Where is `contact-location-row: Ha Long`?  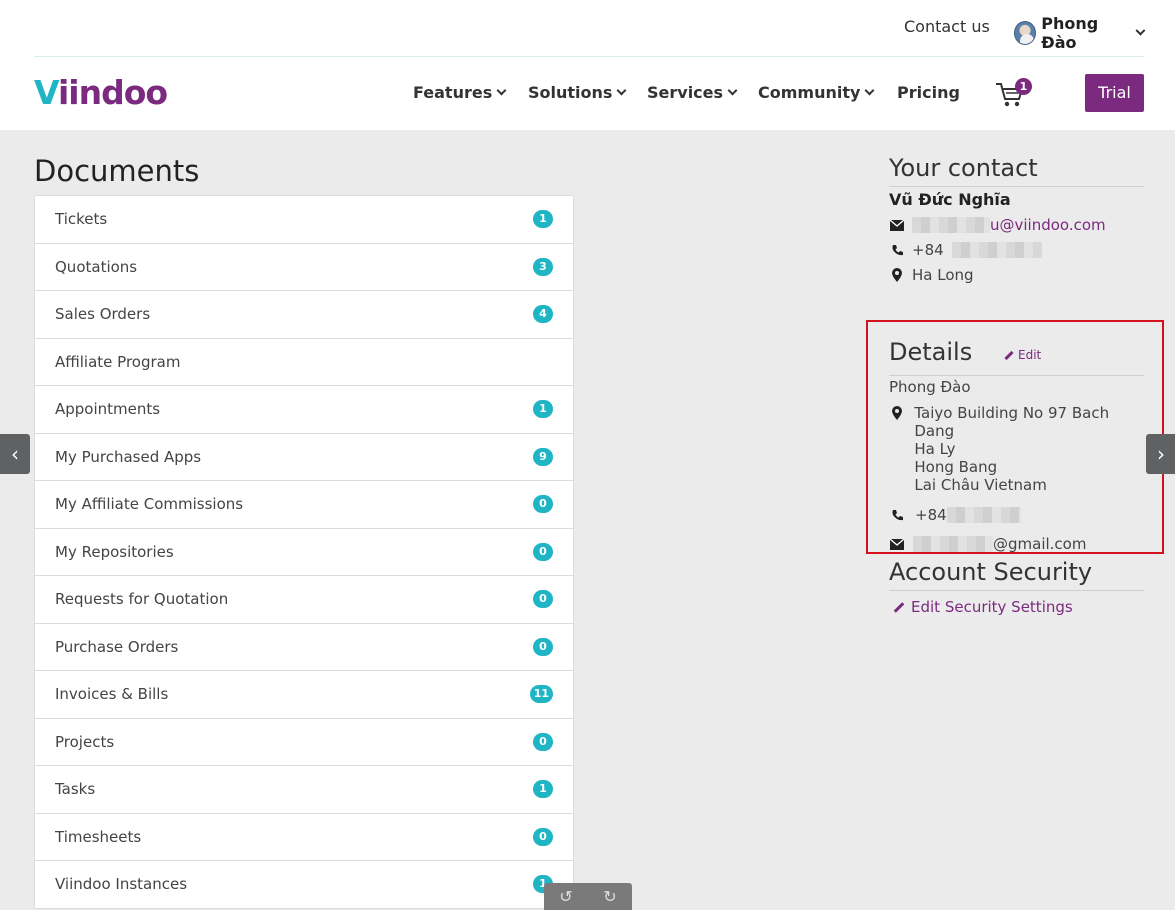
contact-location-row: Ha Long is located at coordinates (1016, 275).